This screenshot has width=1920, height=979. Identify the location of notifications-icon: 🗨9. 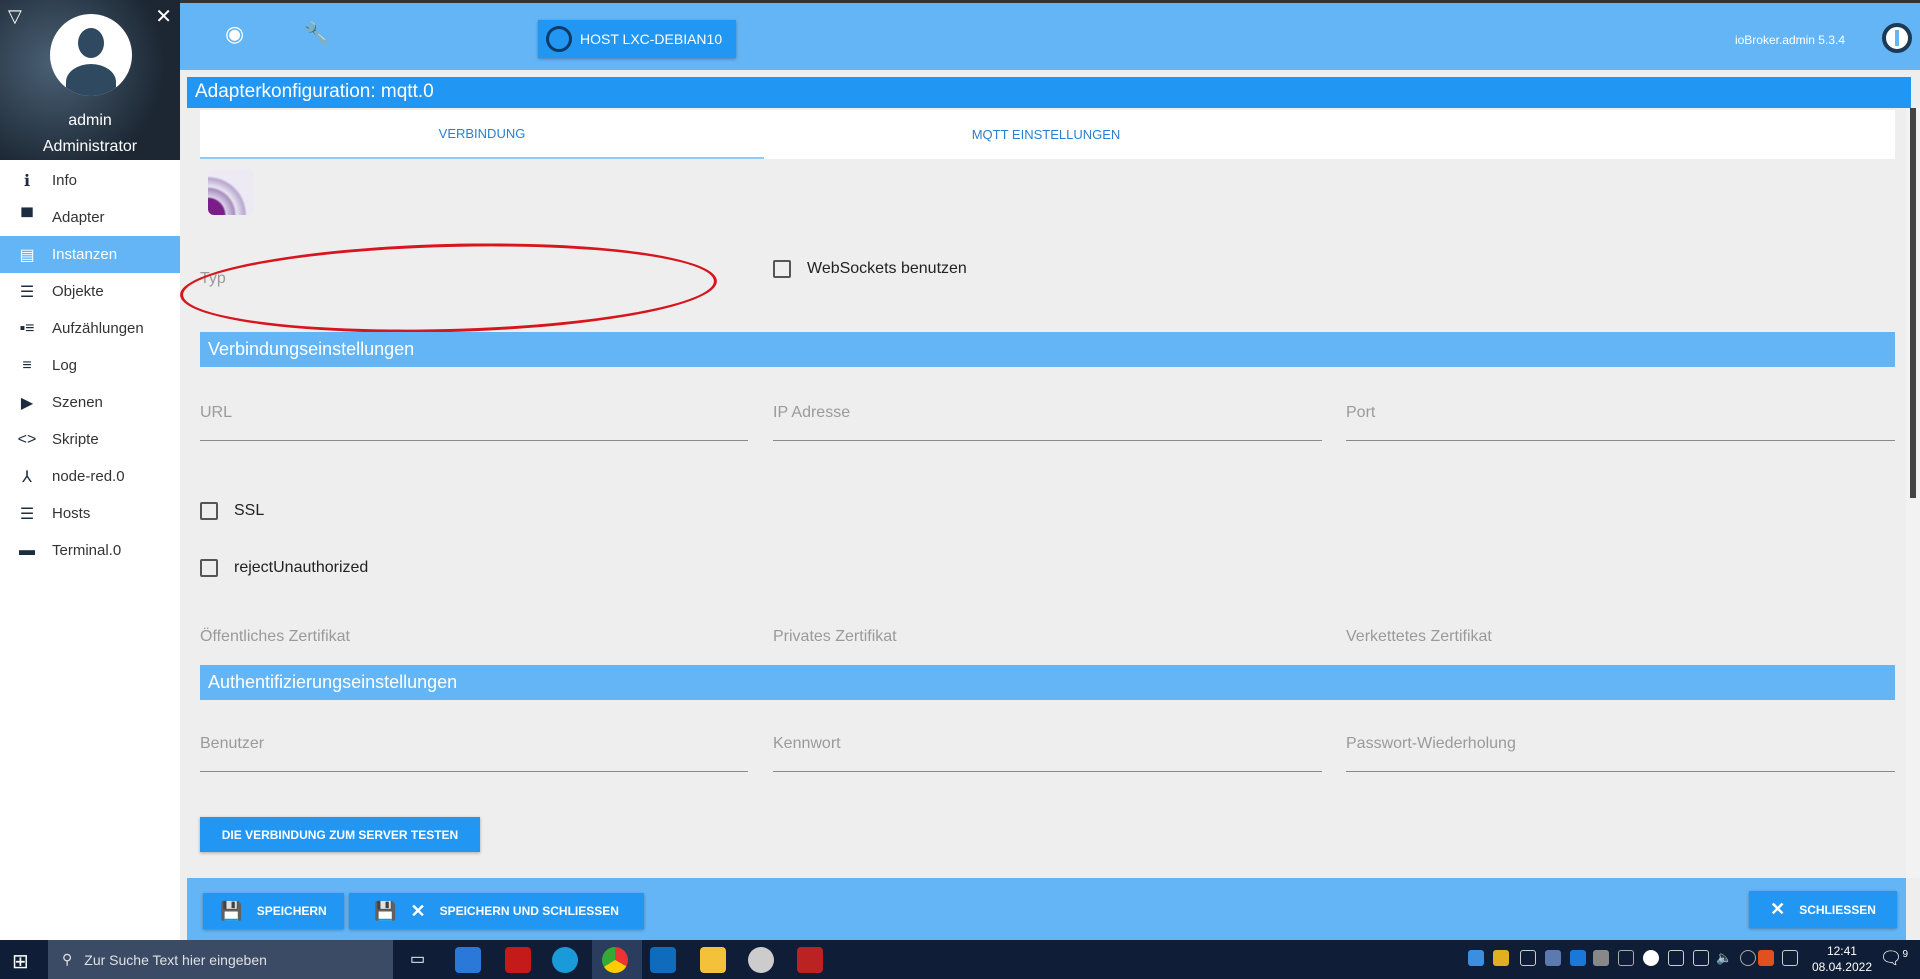
(1894, 958).